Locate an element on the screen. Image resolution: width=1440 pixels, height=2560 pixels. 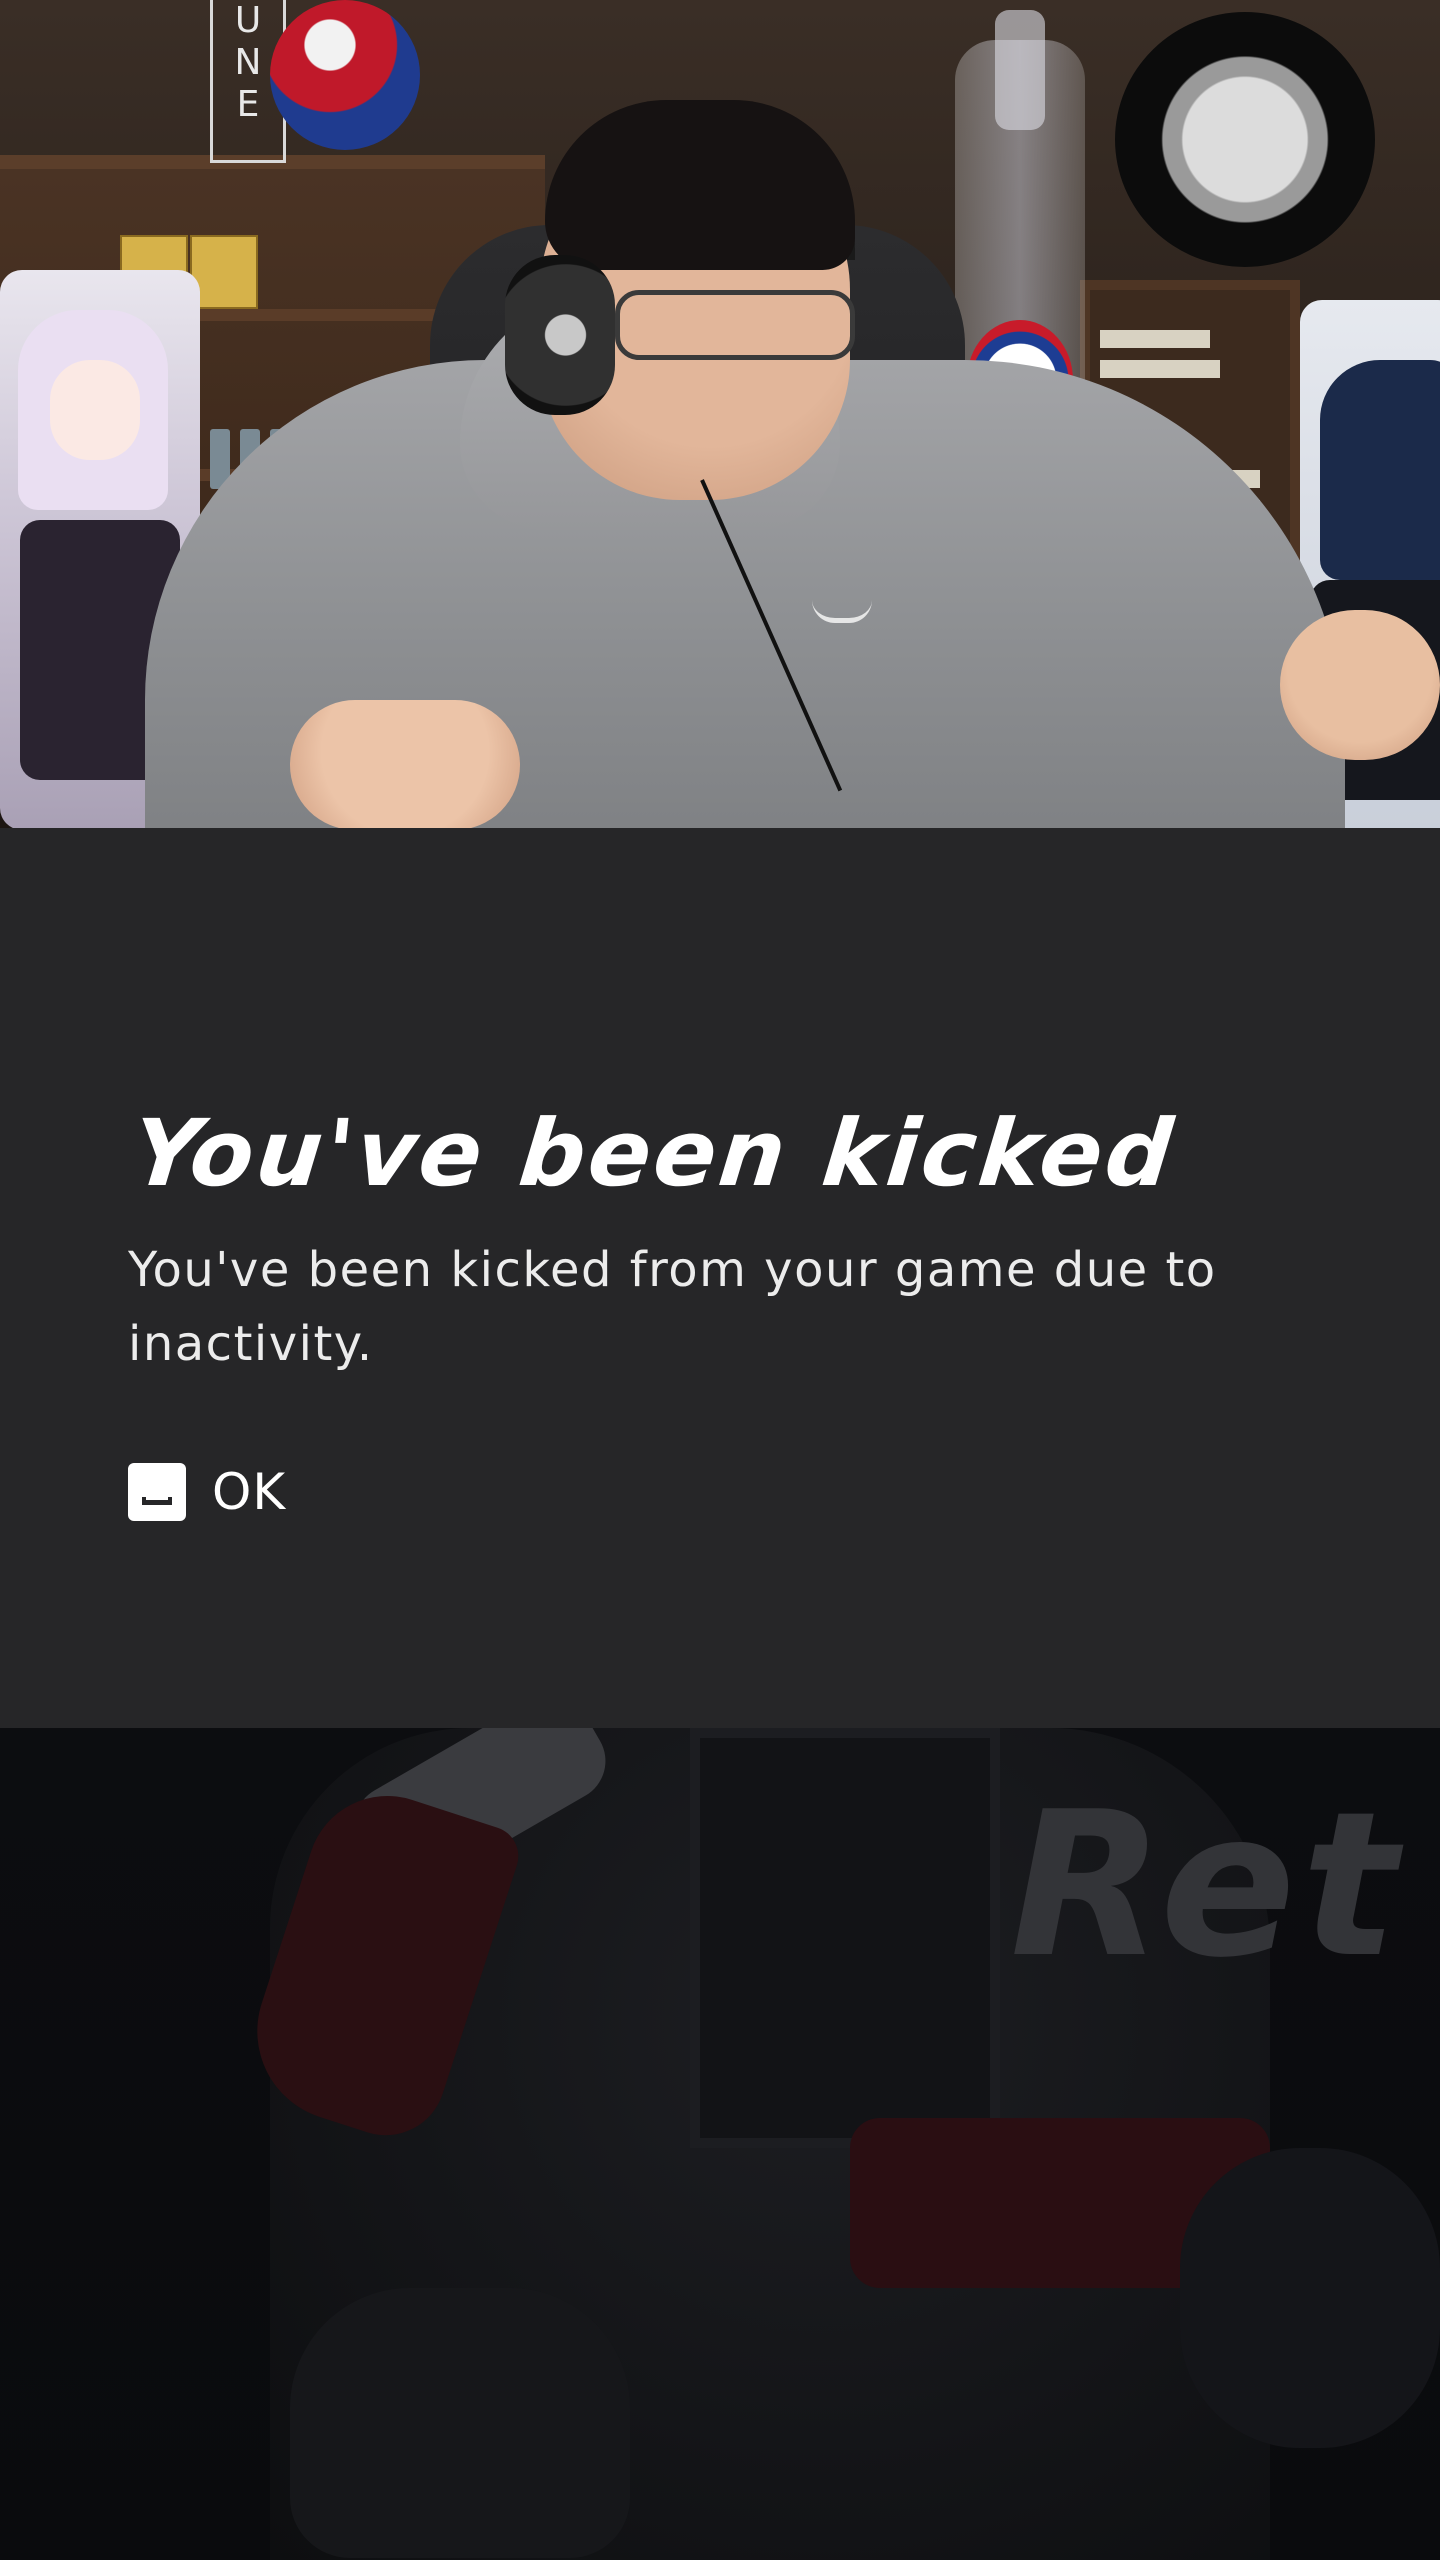
background-title-text: Ret is located at coordinates (1207, 1885).